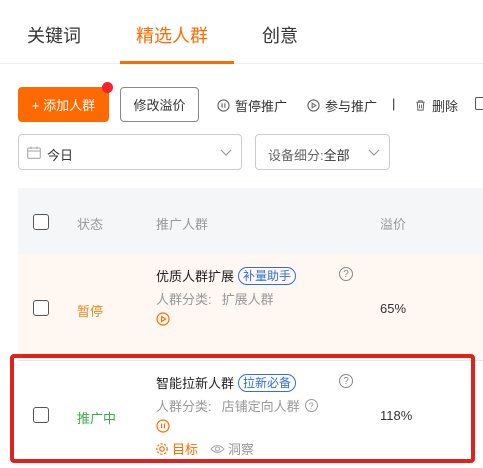 The width and height of the screenshot is (483, 468). Describe the element at coordinates (195, 383) in the screenshot. I see `crowd-name-text: 智能拉新人群` at that location.